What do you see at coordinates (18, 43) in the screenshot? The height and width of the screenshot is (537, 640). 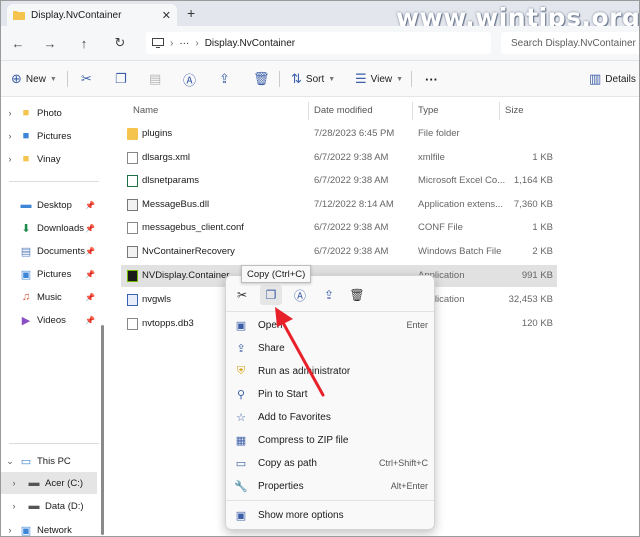 I see `back-arrow-icon: ←` at bounding box center [18, 43].